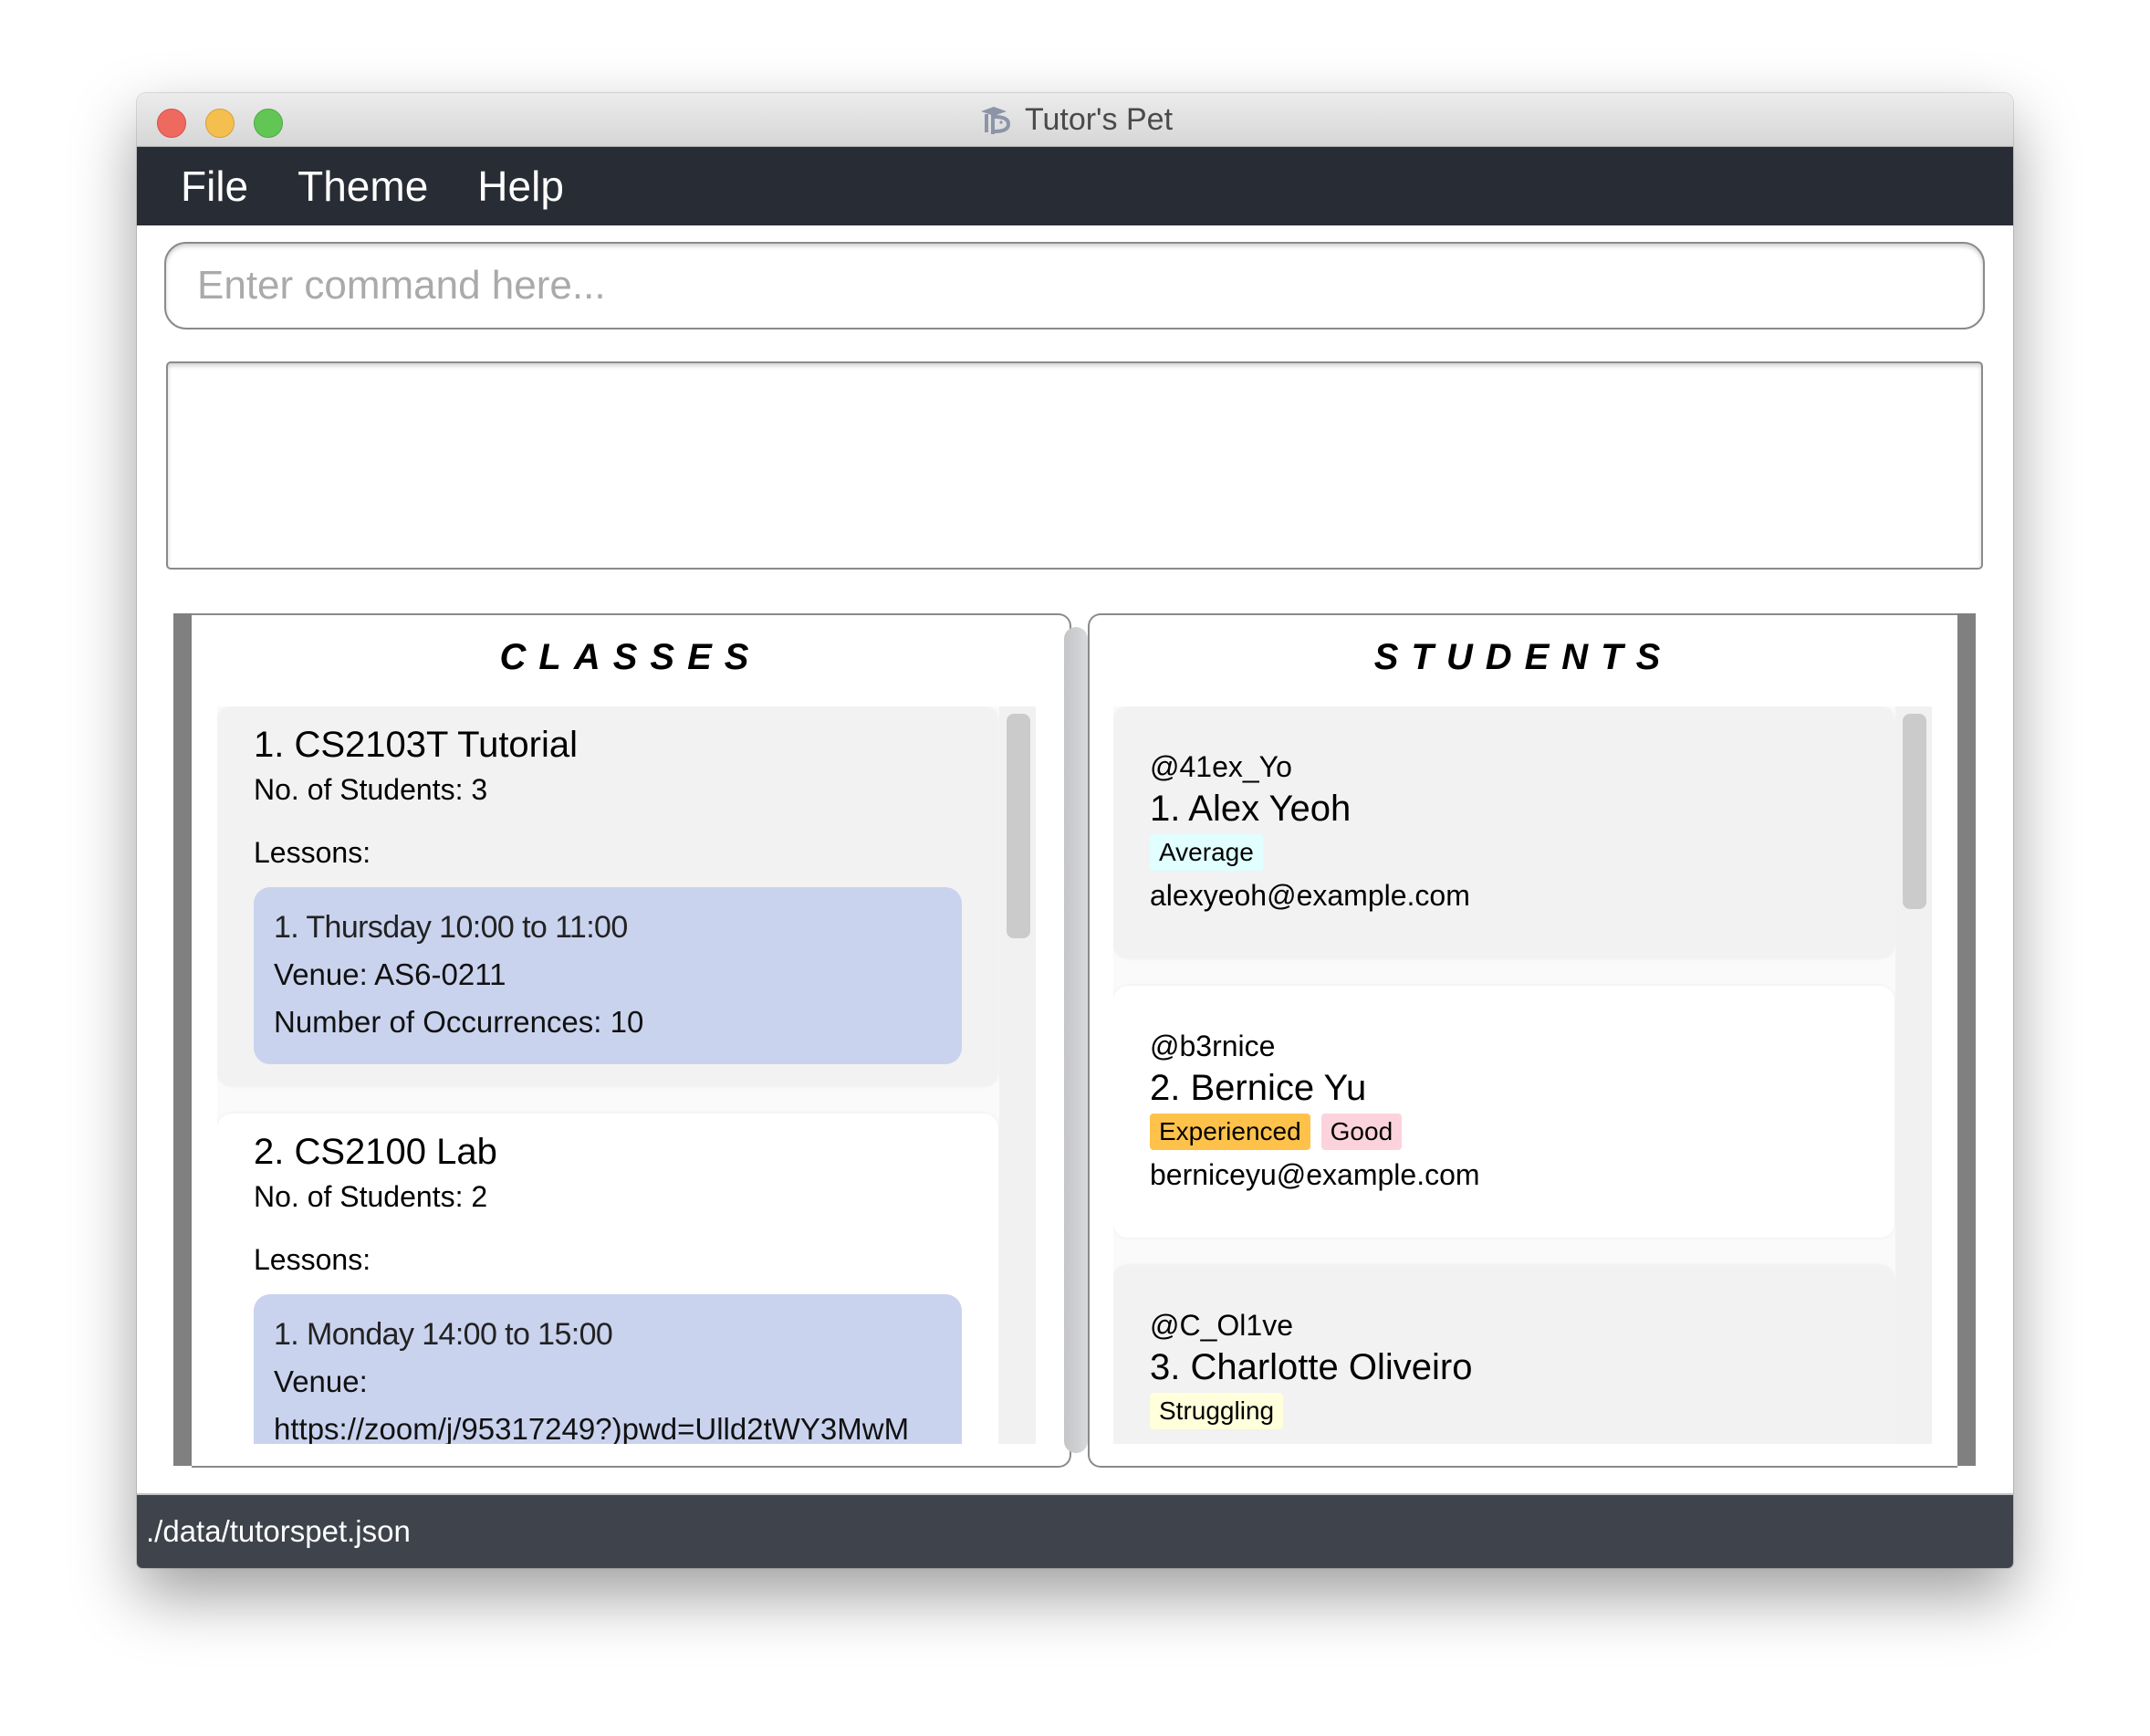 The width and height of the screenshot is (2150, 1736). Describe the element at coordinates (1019, 826) in the screenshot. I see `class-list-scroll-thumb` at that location.